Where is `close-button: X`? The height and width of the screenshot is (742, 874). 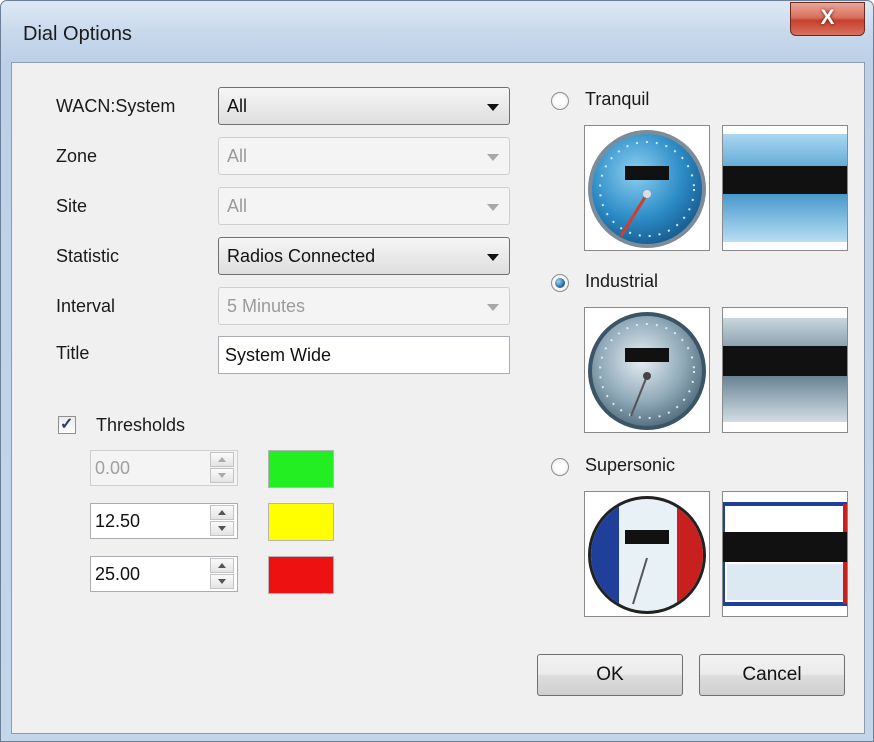 close-button: X is located at coordinates (827, 19).